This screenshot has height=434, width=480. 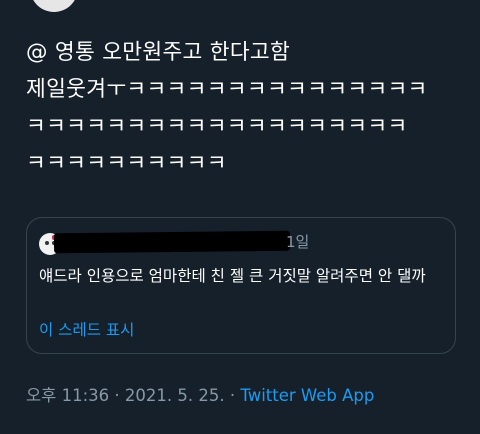 I want to click on tweet-line: ㅋㅋㅋㅋㅋㅋㅋㅋㅋㅋ, so click(x=126, y=163).